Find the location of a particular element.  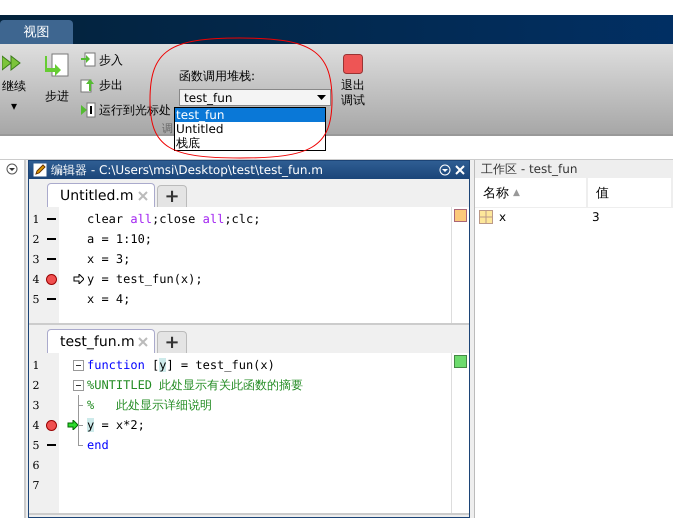

code-line: end is located at coordinates (98, 445).